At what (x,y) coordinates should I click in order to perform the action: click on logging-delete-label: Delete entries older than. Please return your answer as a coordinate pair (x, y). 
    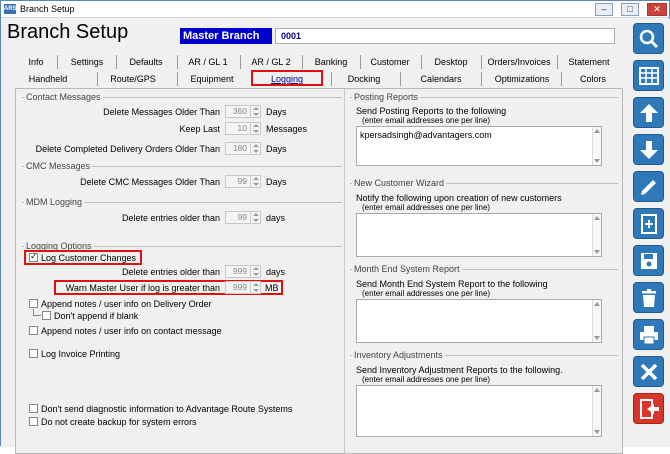
    Looking at the image, I should click on (170, 272).